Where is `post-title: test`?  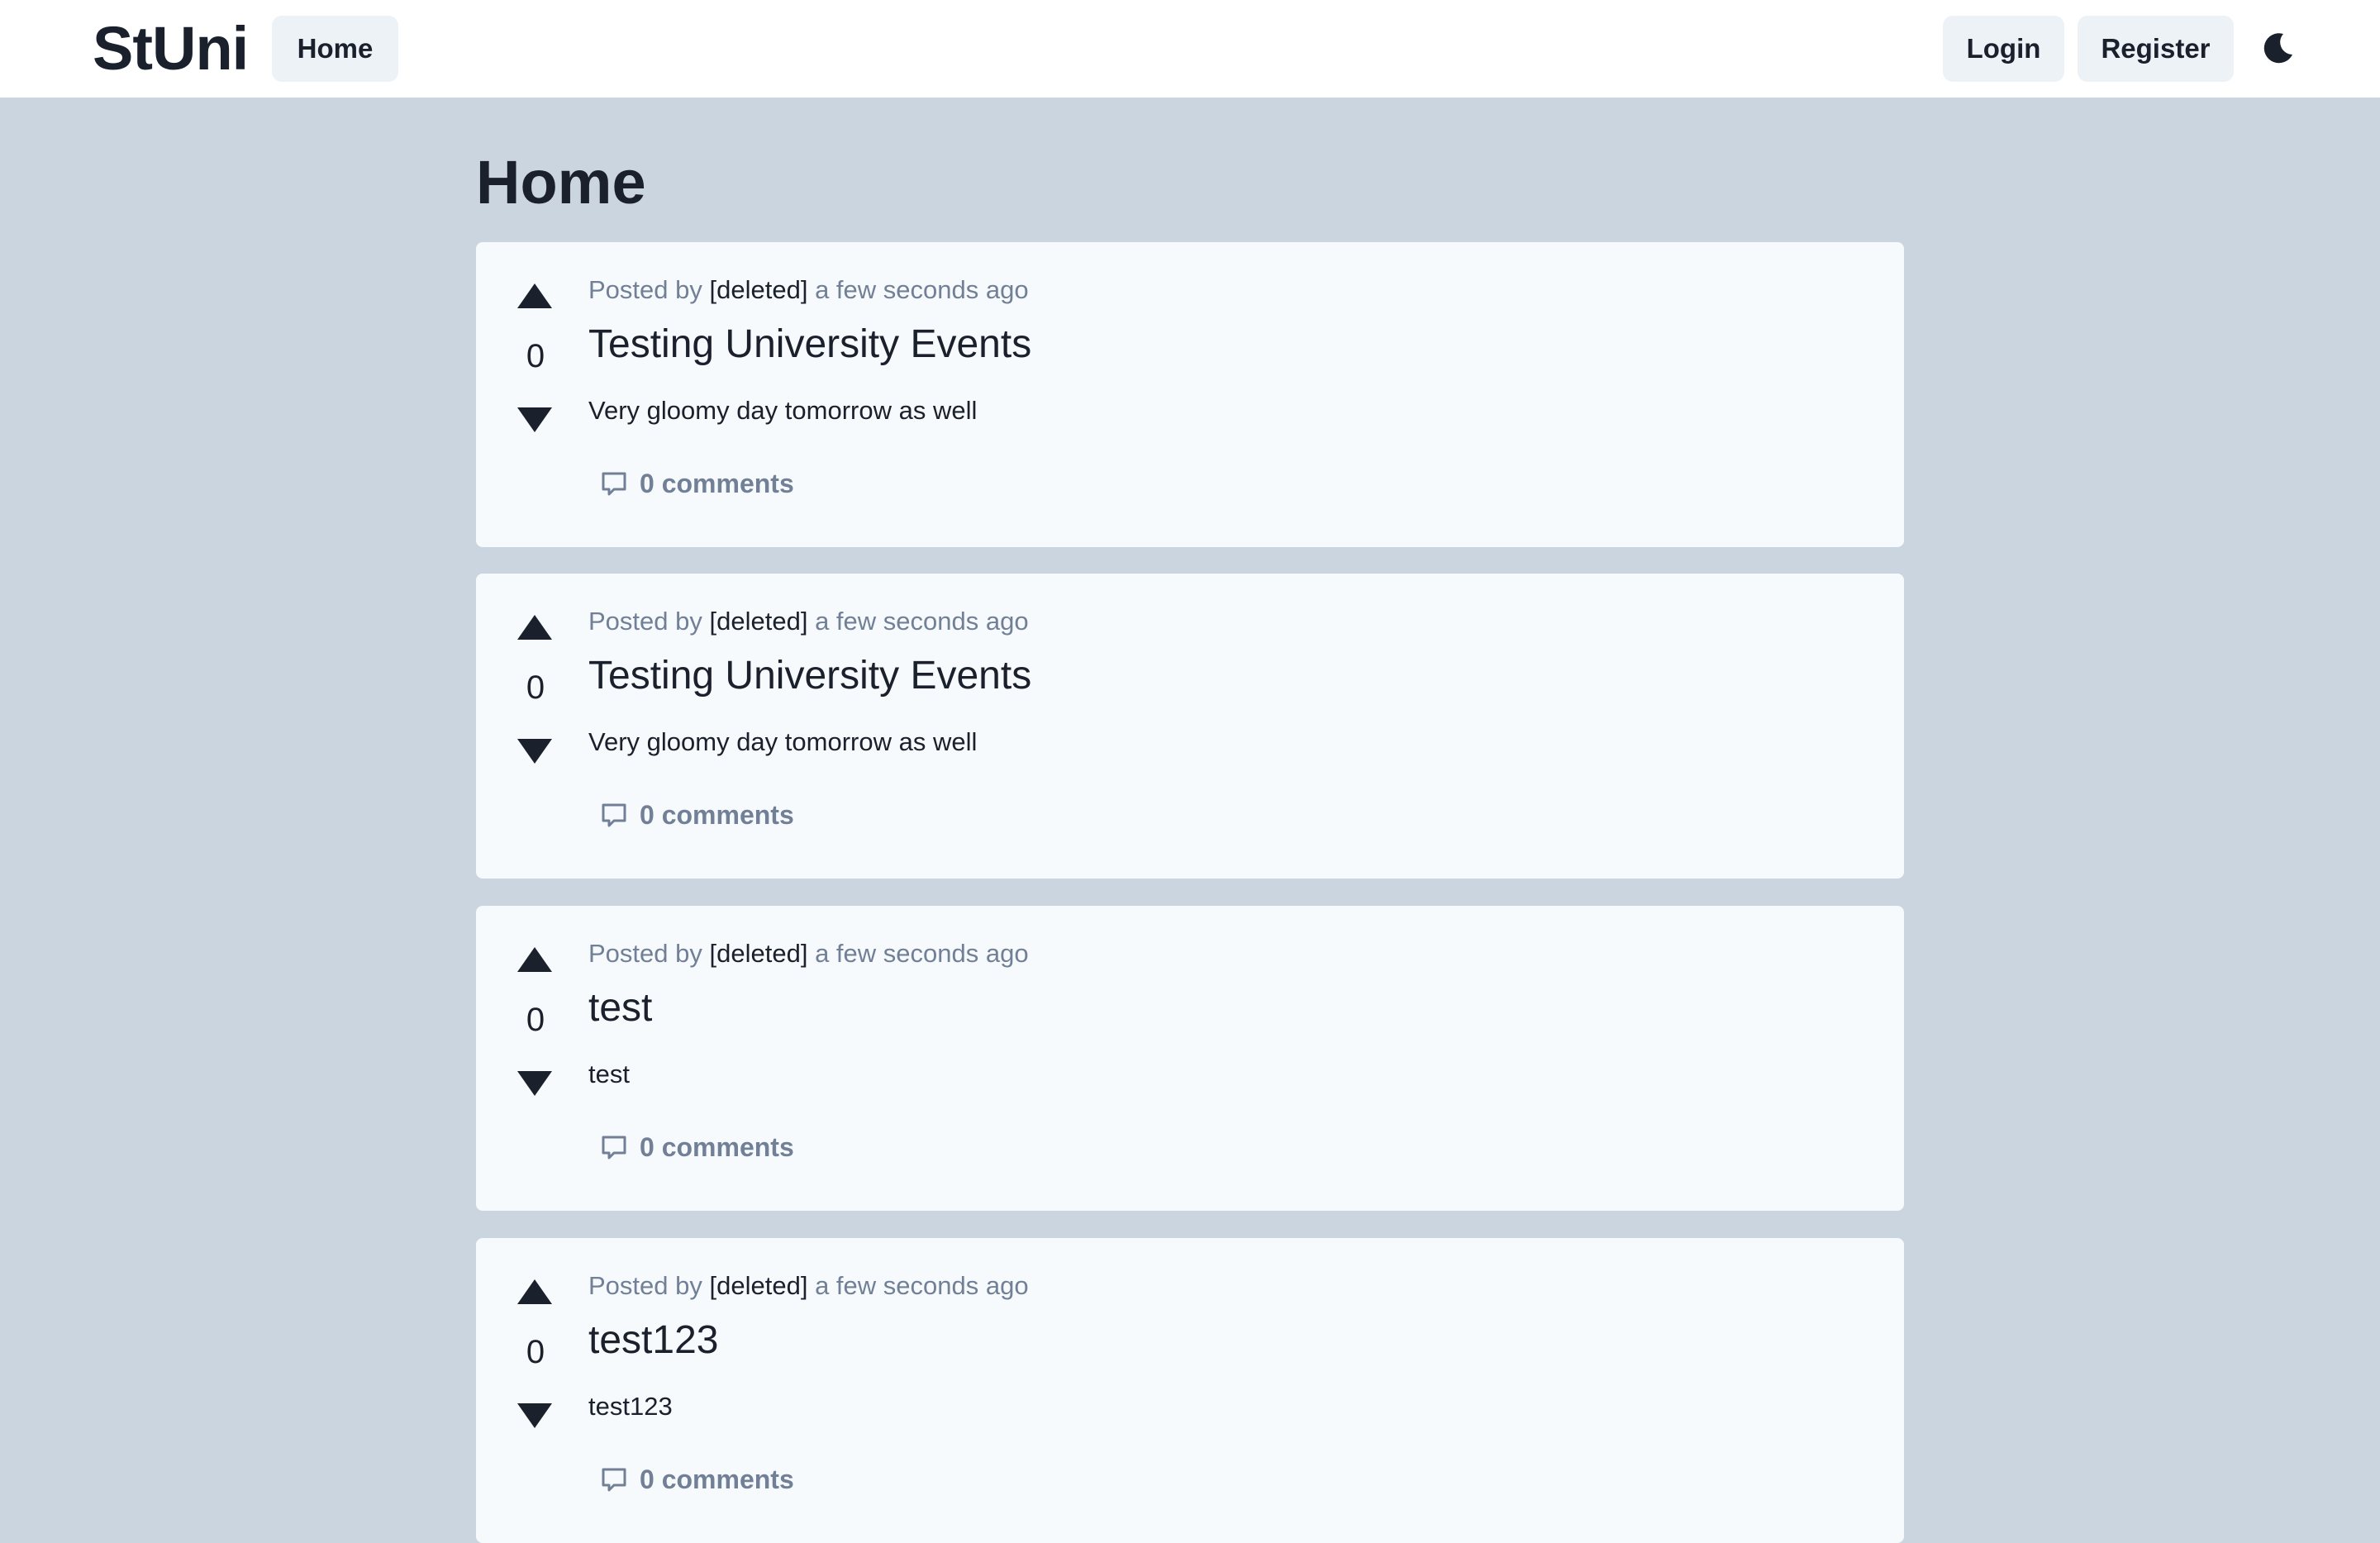
post-title: test is located at coordinates (620, 1008).